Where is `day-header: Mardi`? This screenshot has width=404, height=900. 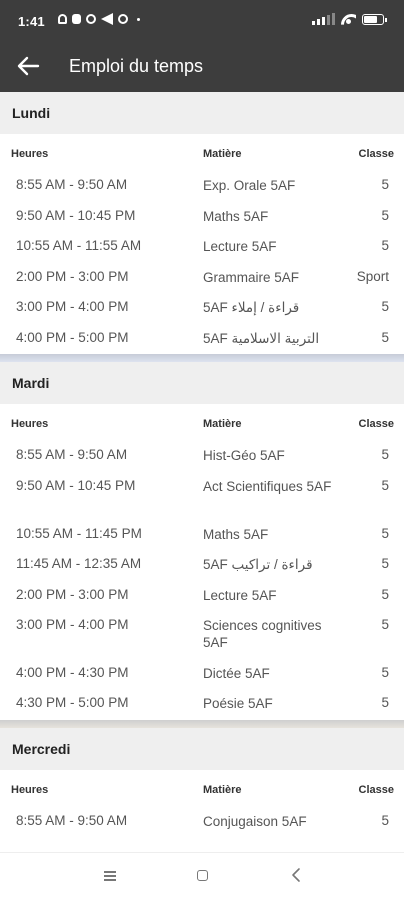 day-header: Mardi is located at coordinates (202, 383).